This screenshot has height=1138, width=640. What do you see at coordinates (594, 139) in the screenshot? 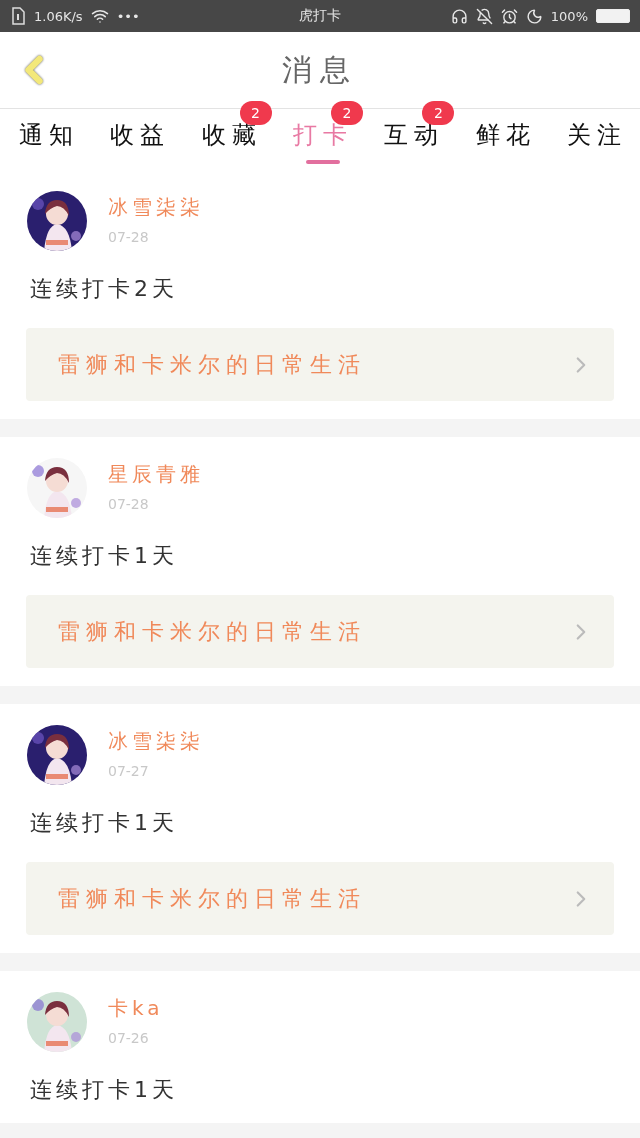
I see `tab: 关注` at bounding box center [594, 139].